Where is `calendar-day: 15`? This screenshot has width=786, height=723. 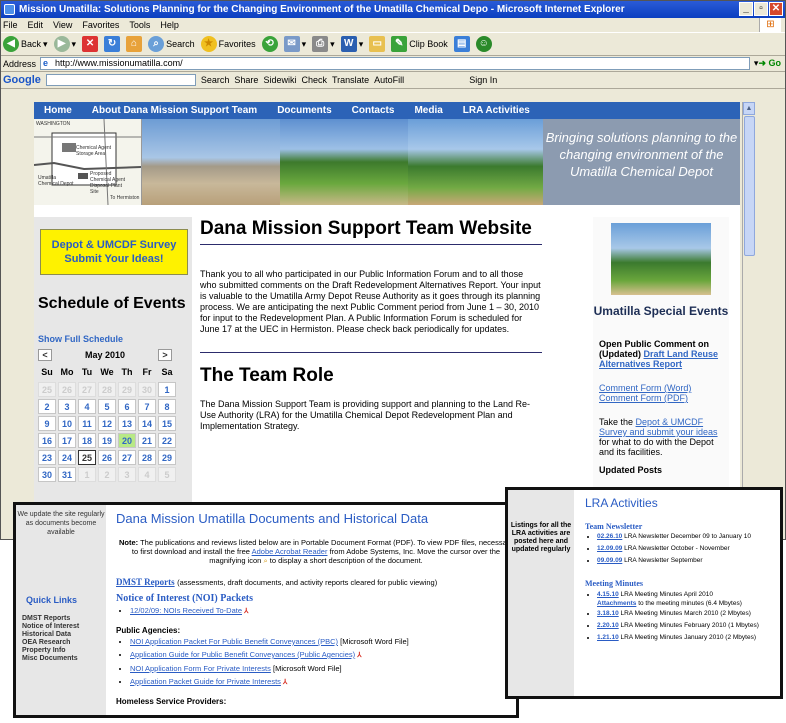 calendar-day: 15 is located at coordinates (167, 423).